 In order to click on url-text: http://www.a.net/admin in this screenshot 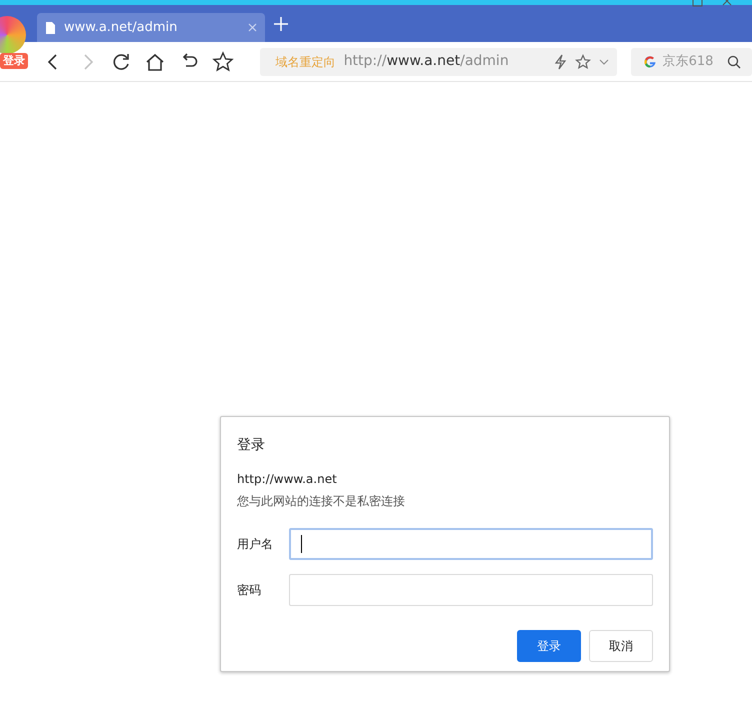, I will do `click(426, 61)`.